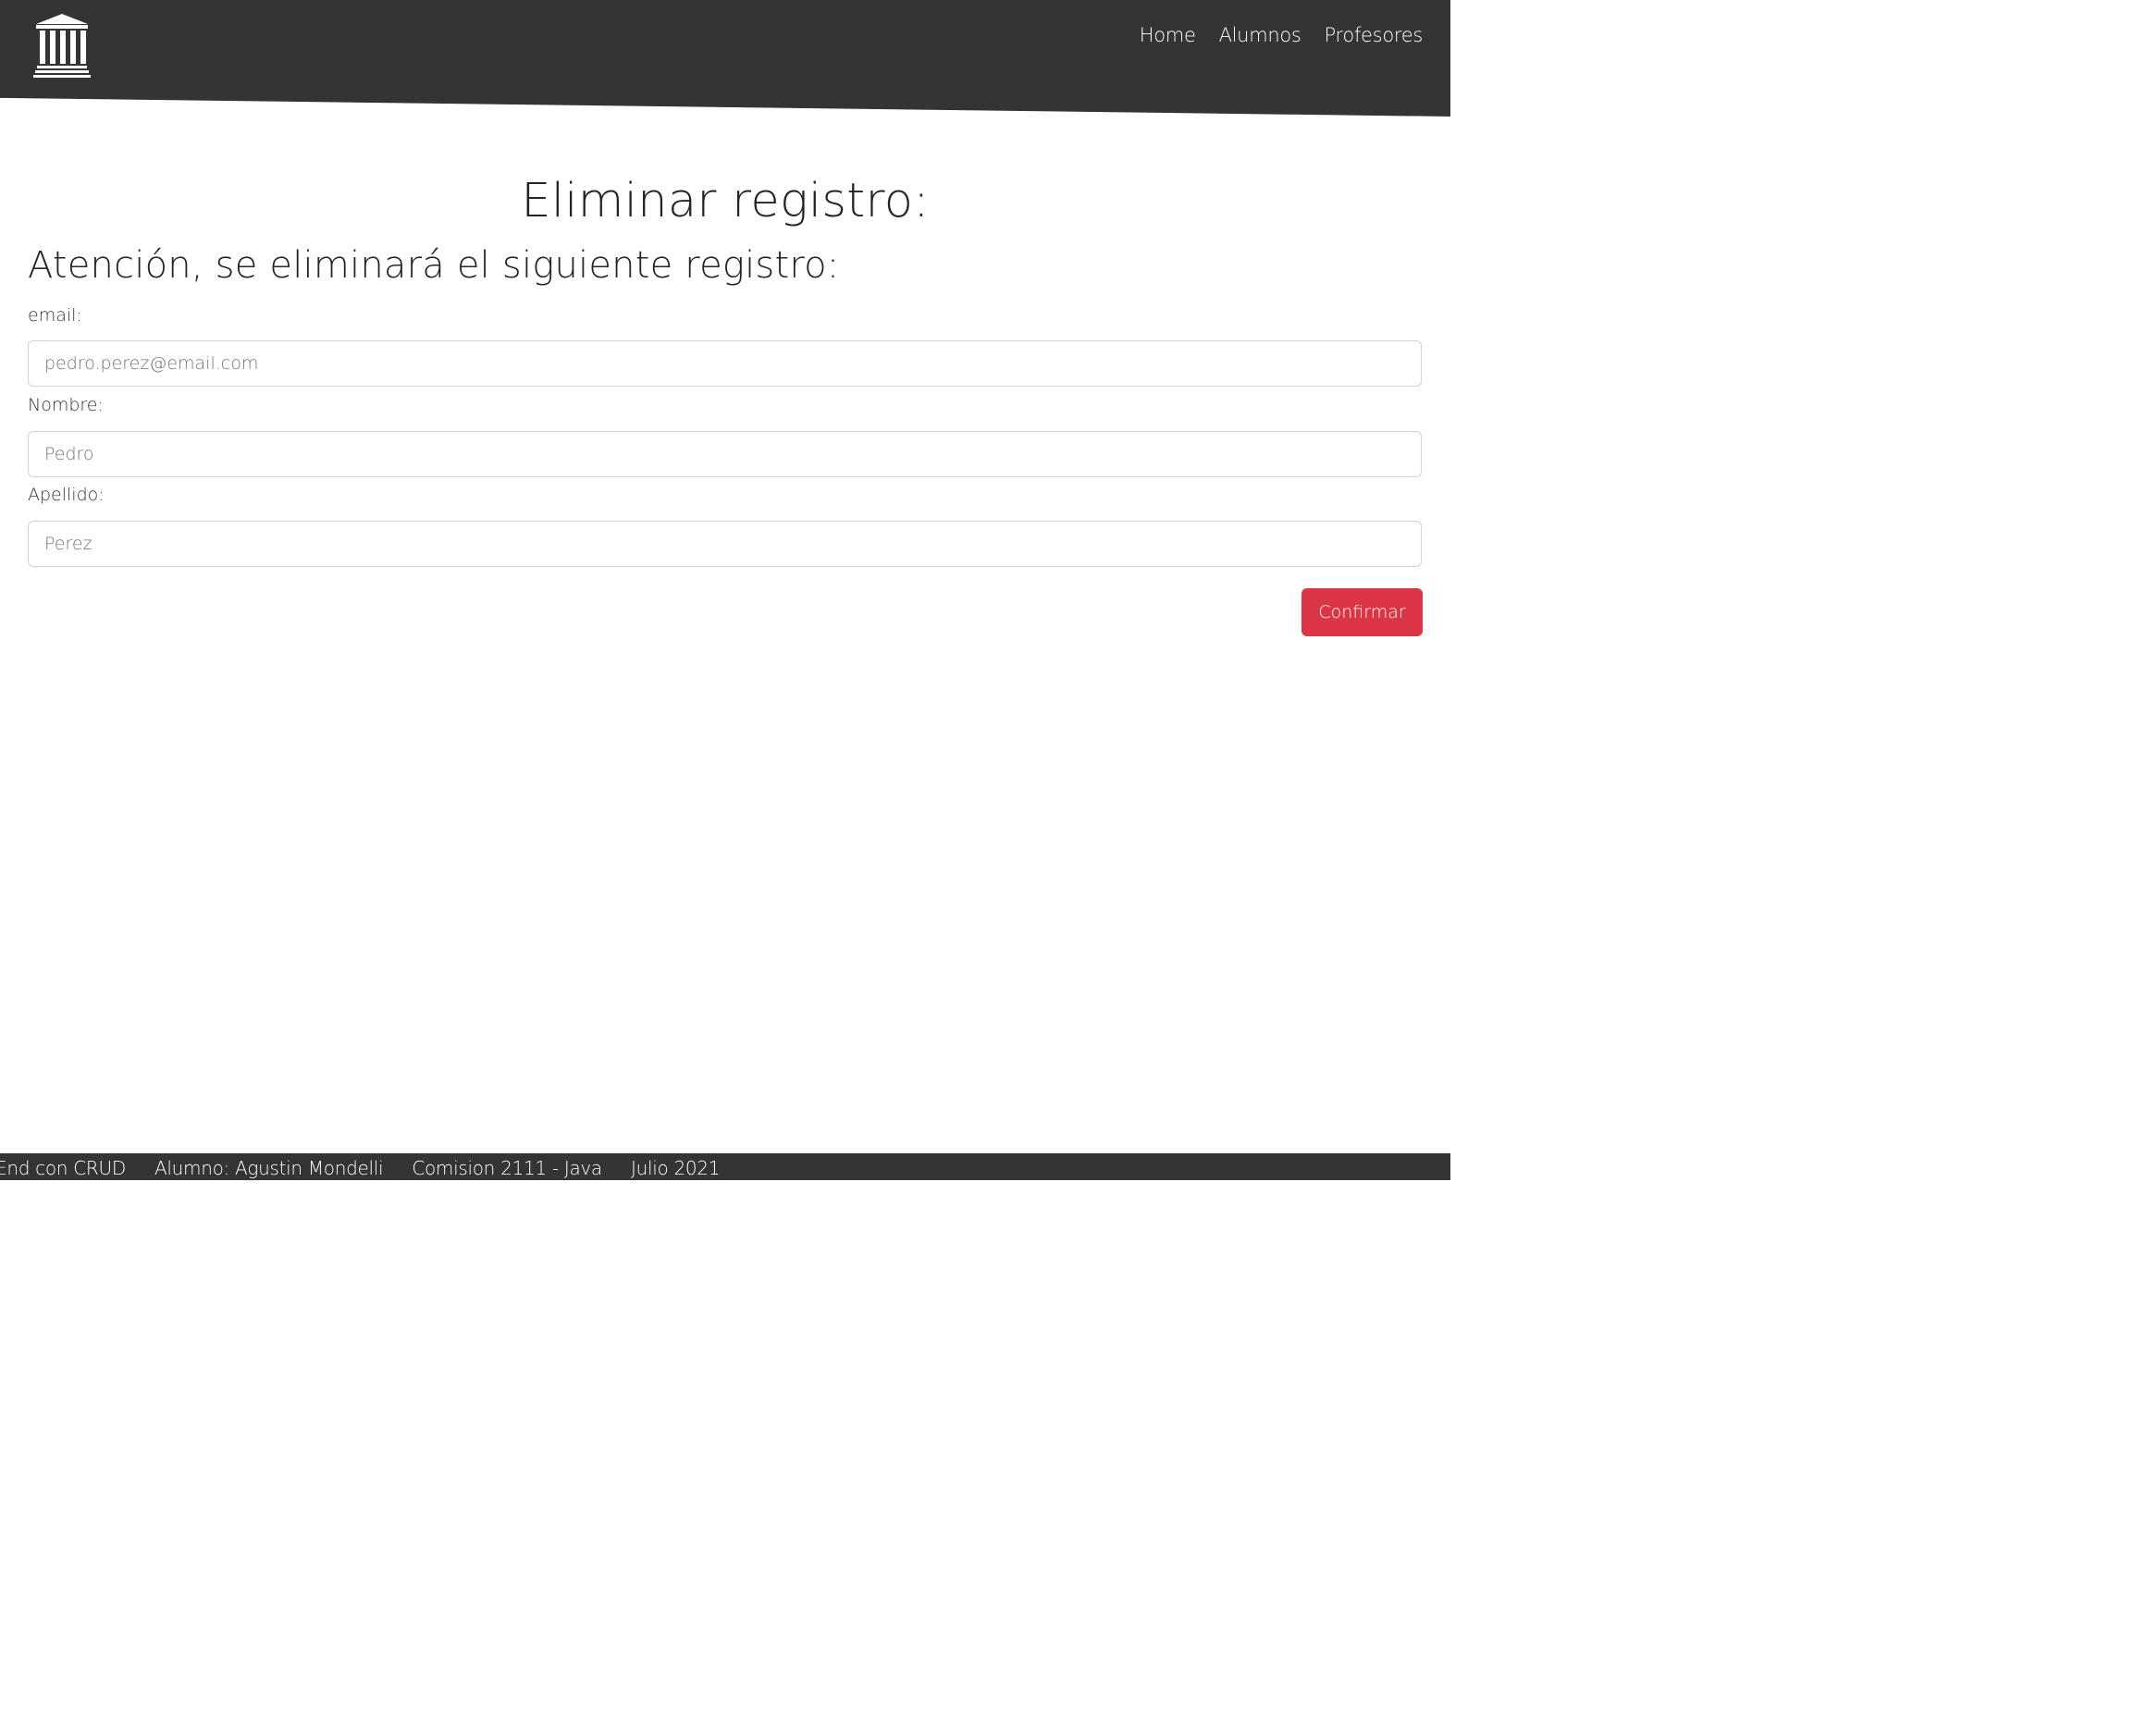 This screenshot has width=2134, height=1736. What do you see at coordinates (66, 495) in the screenshot?
I see `apellido-label: Apellido:` at bounding box center [66, 495].